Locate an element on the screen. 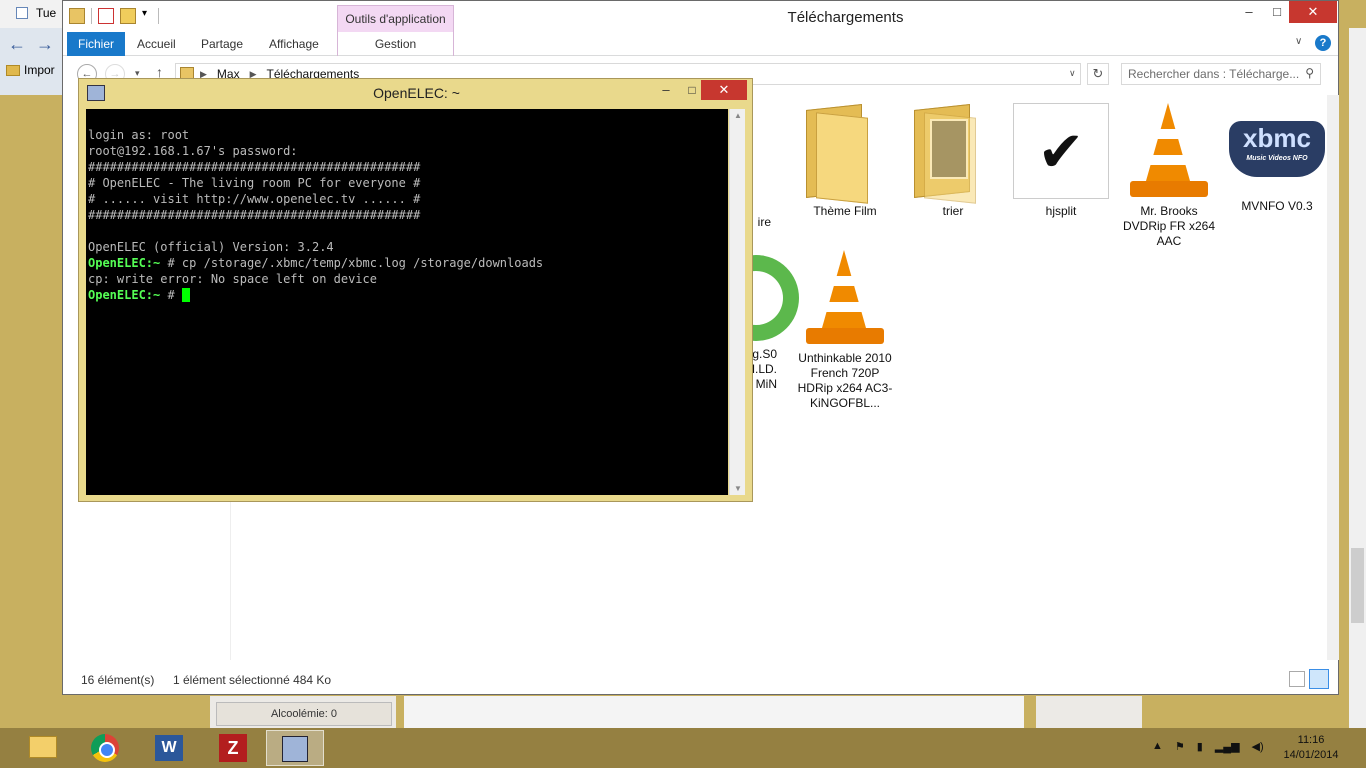 The height and width of the screenshot is (768, 1366). address-dropdown-icon: ∨ is located at coordinates (1072, 73).